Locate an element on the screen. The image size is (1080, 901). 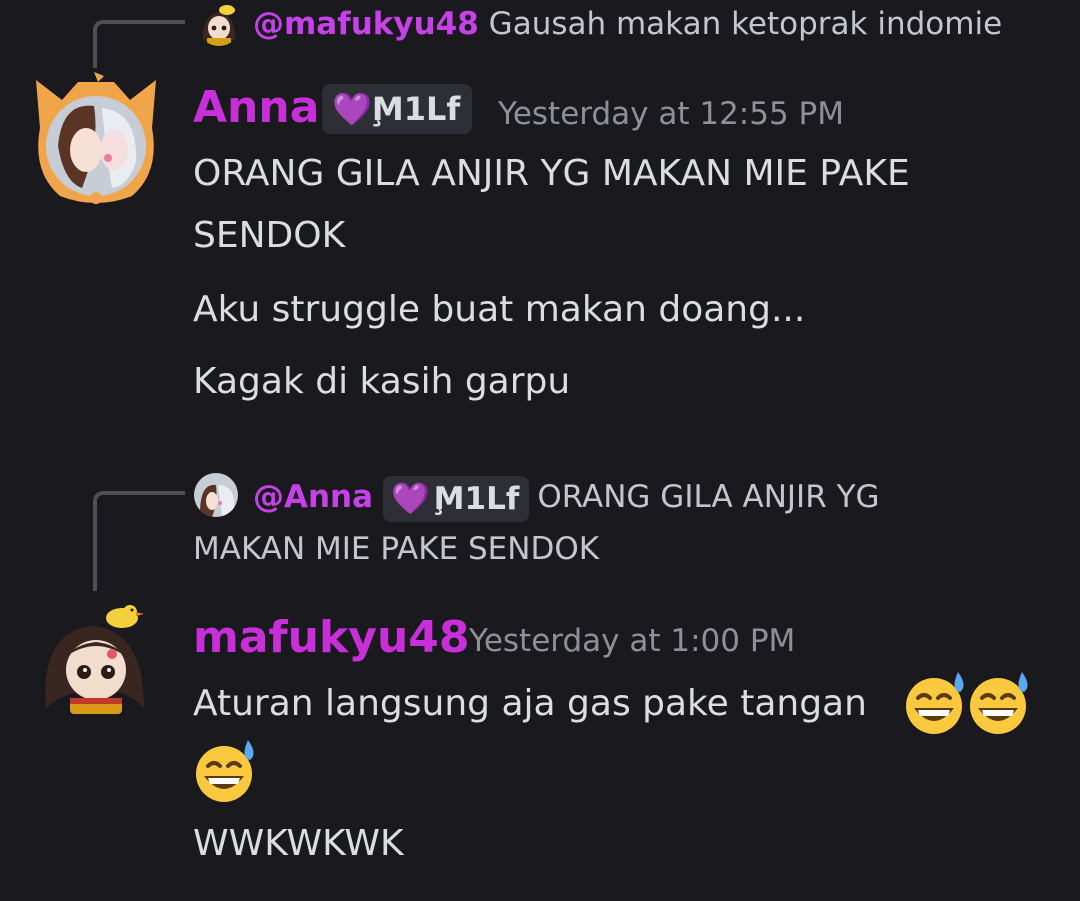
timestamp-mafukyu48: Yesterday at 1:00 PM is located at coordinates (632, 641).